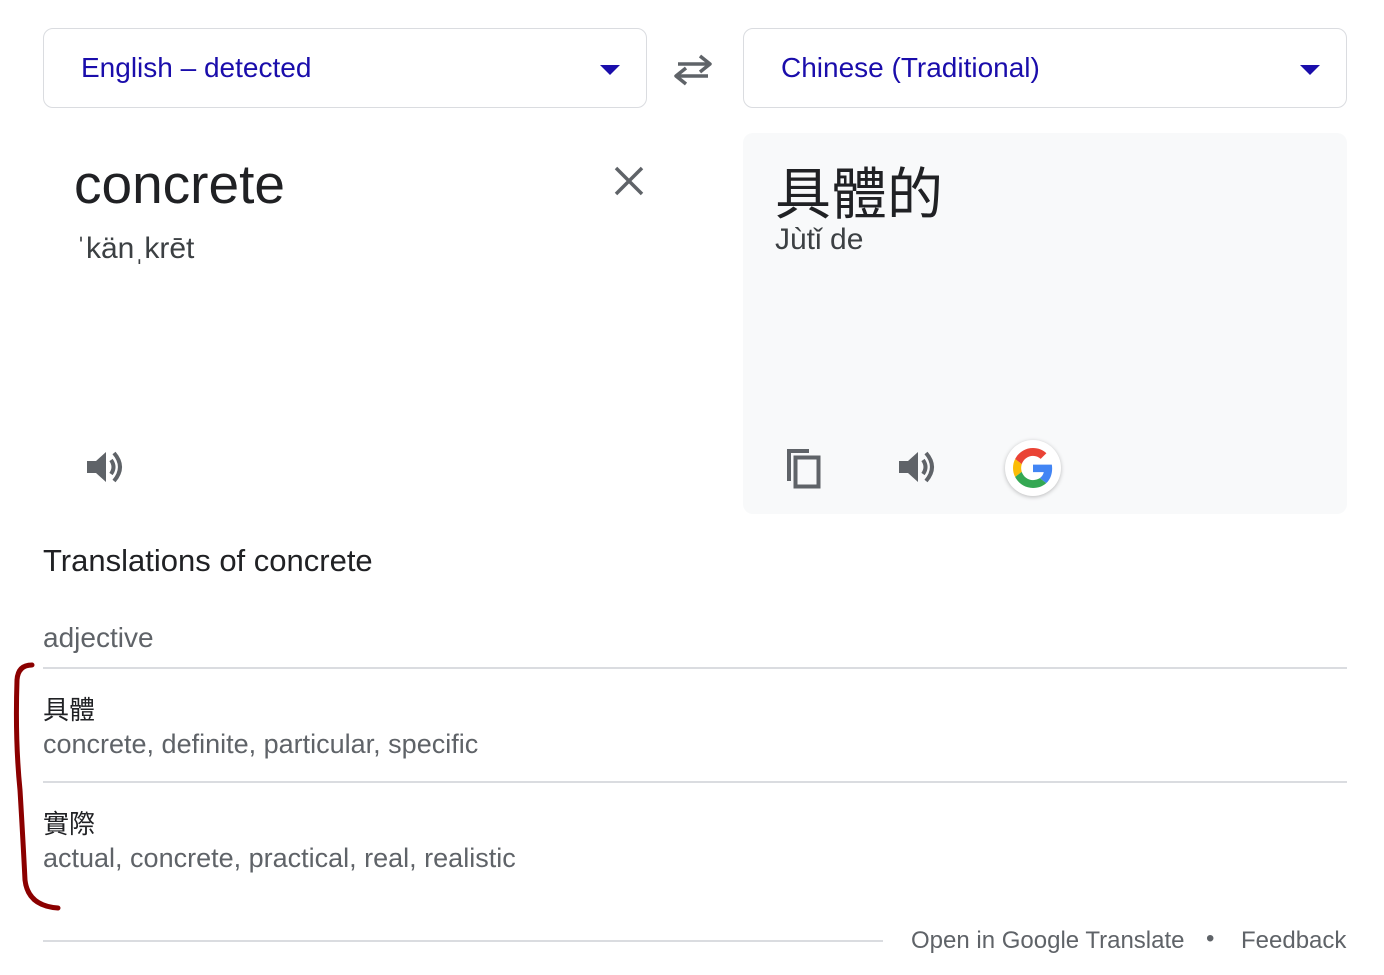 Image resolution: width=1384 pixels, height=975 pixels. I want to click on translated-romanization: Jùtǐ de, so click(819, 239).